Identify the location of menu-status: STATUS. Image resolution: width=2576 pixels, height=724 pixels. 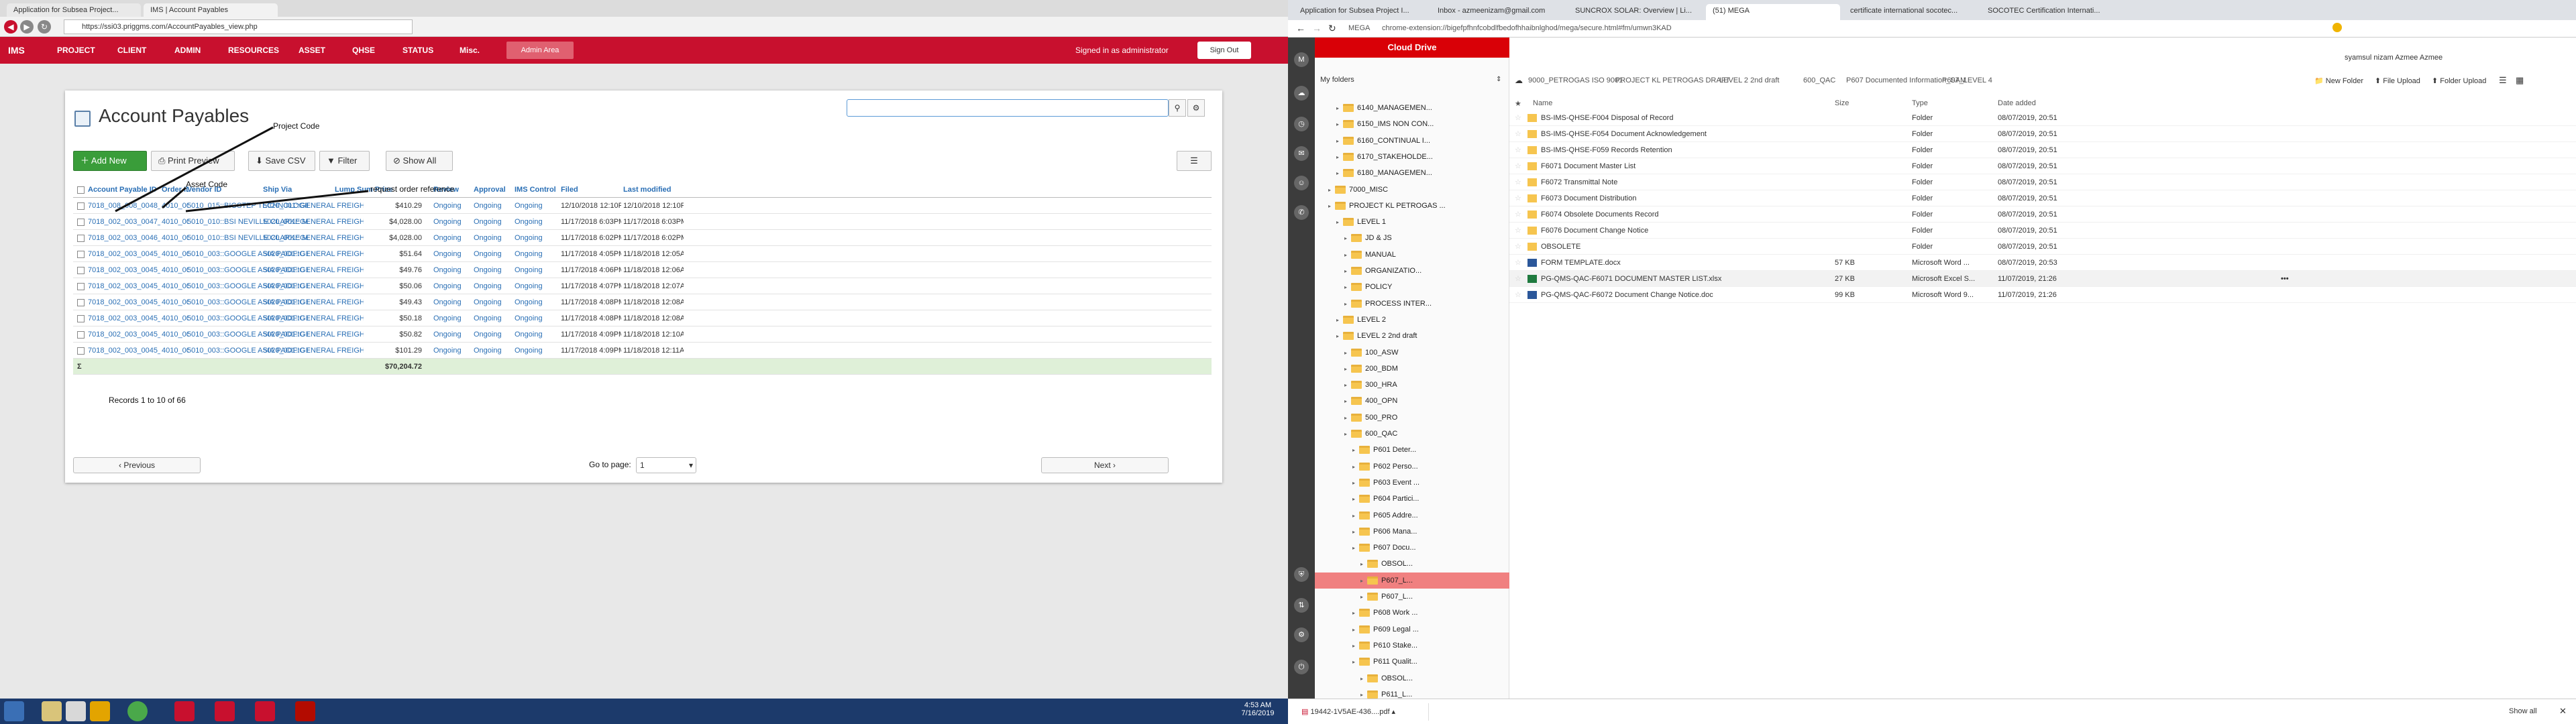
(417, 50).